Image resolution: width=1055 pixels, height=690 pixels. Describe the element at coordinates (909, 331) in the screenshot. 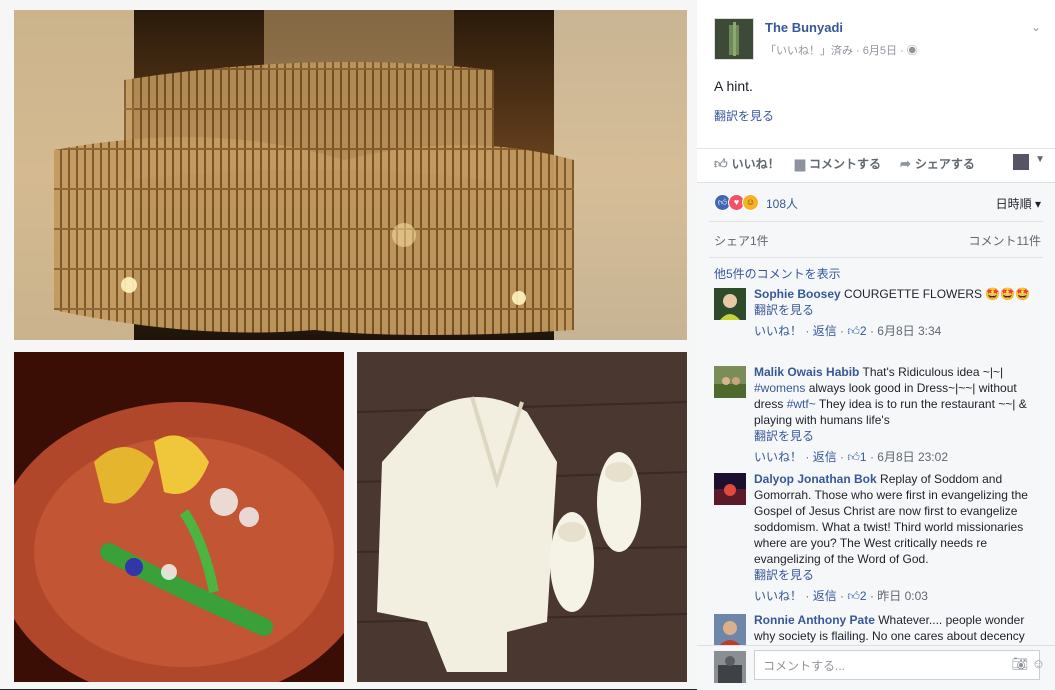

I see `comment-time: 6月8日 3:34` at that location.